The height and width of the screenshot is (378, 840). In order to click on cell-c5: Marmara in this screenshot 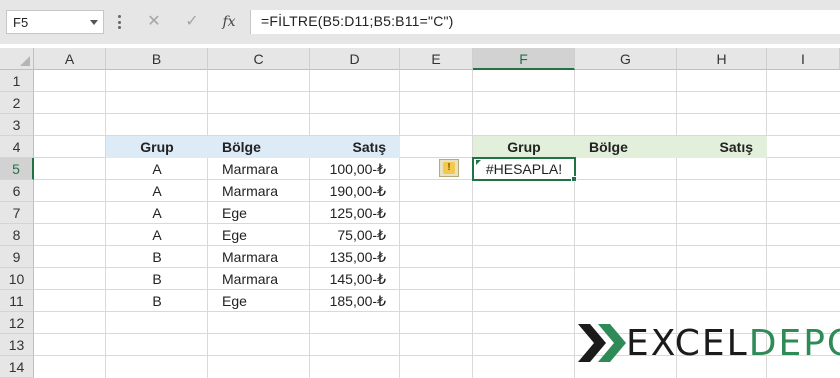, I will do `click(259, 169)`.